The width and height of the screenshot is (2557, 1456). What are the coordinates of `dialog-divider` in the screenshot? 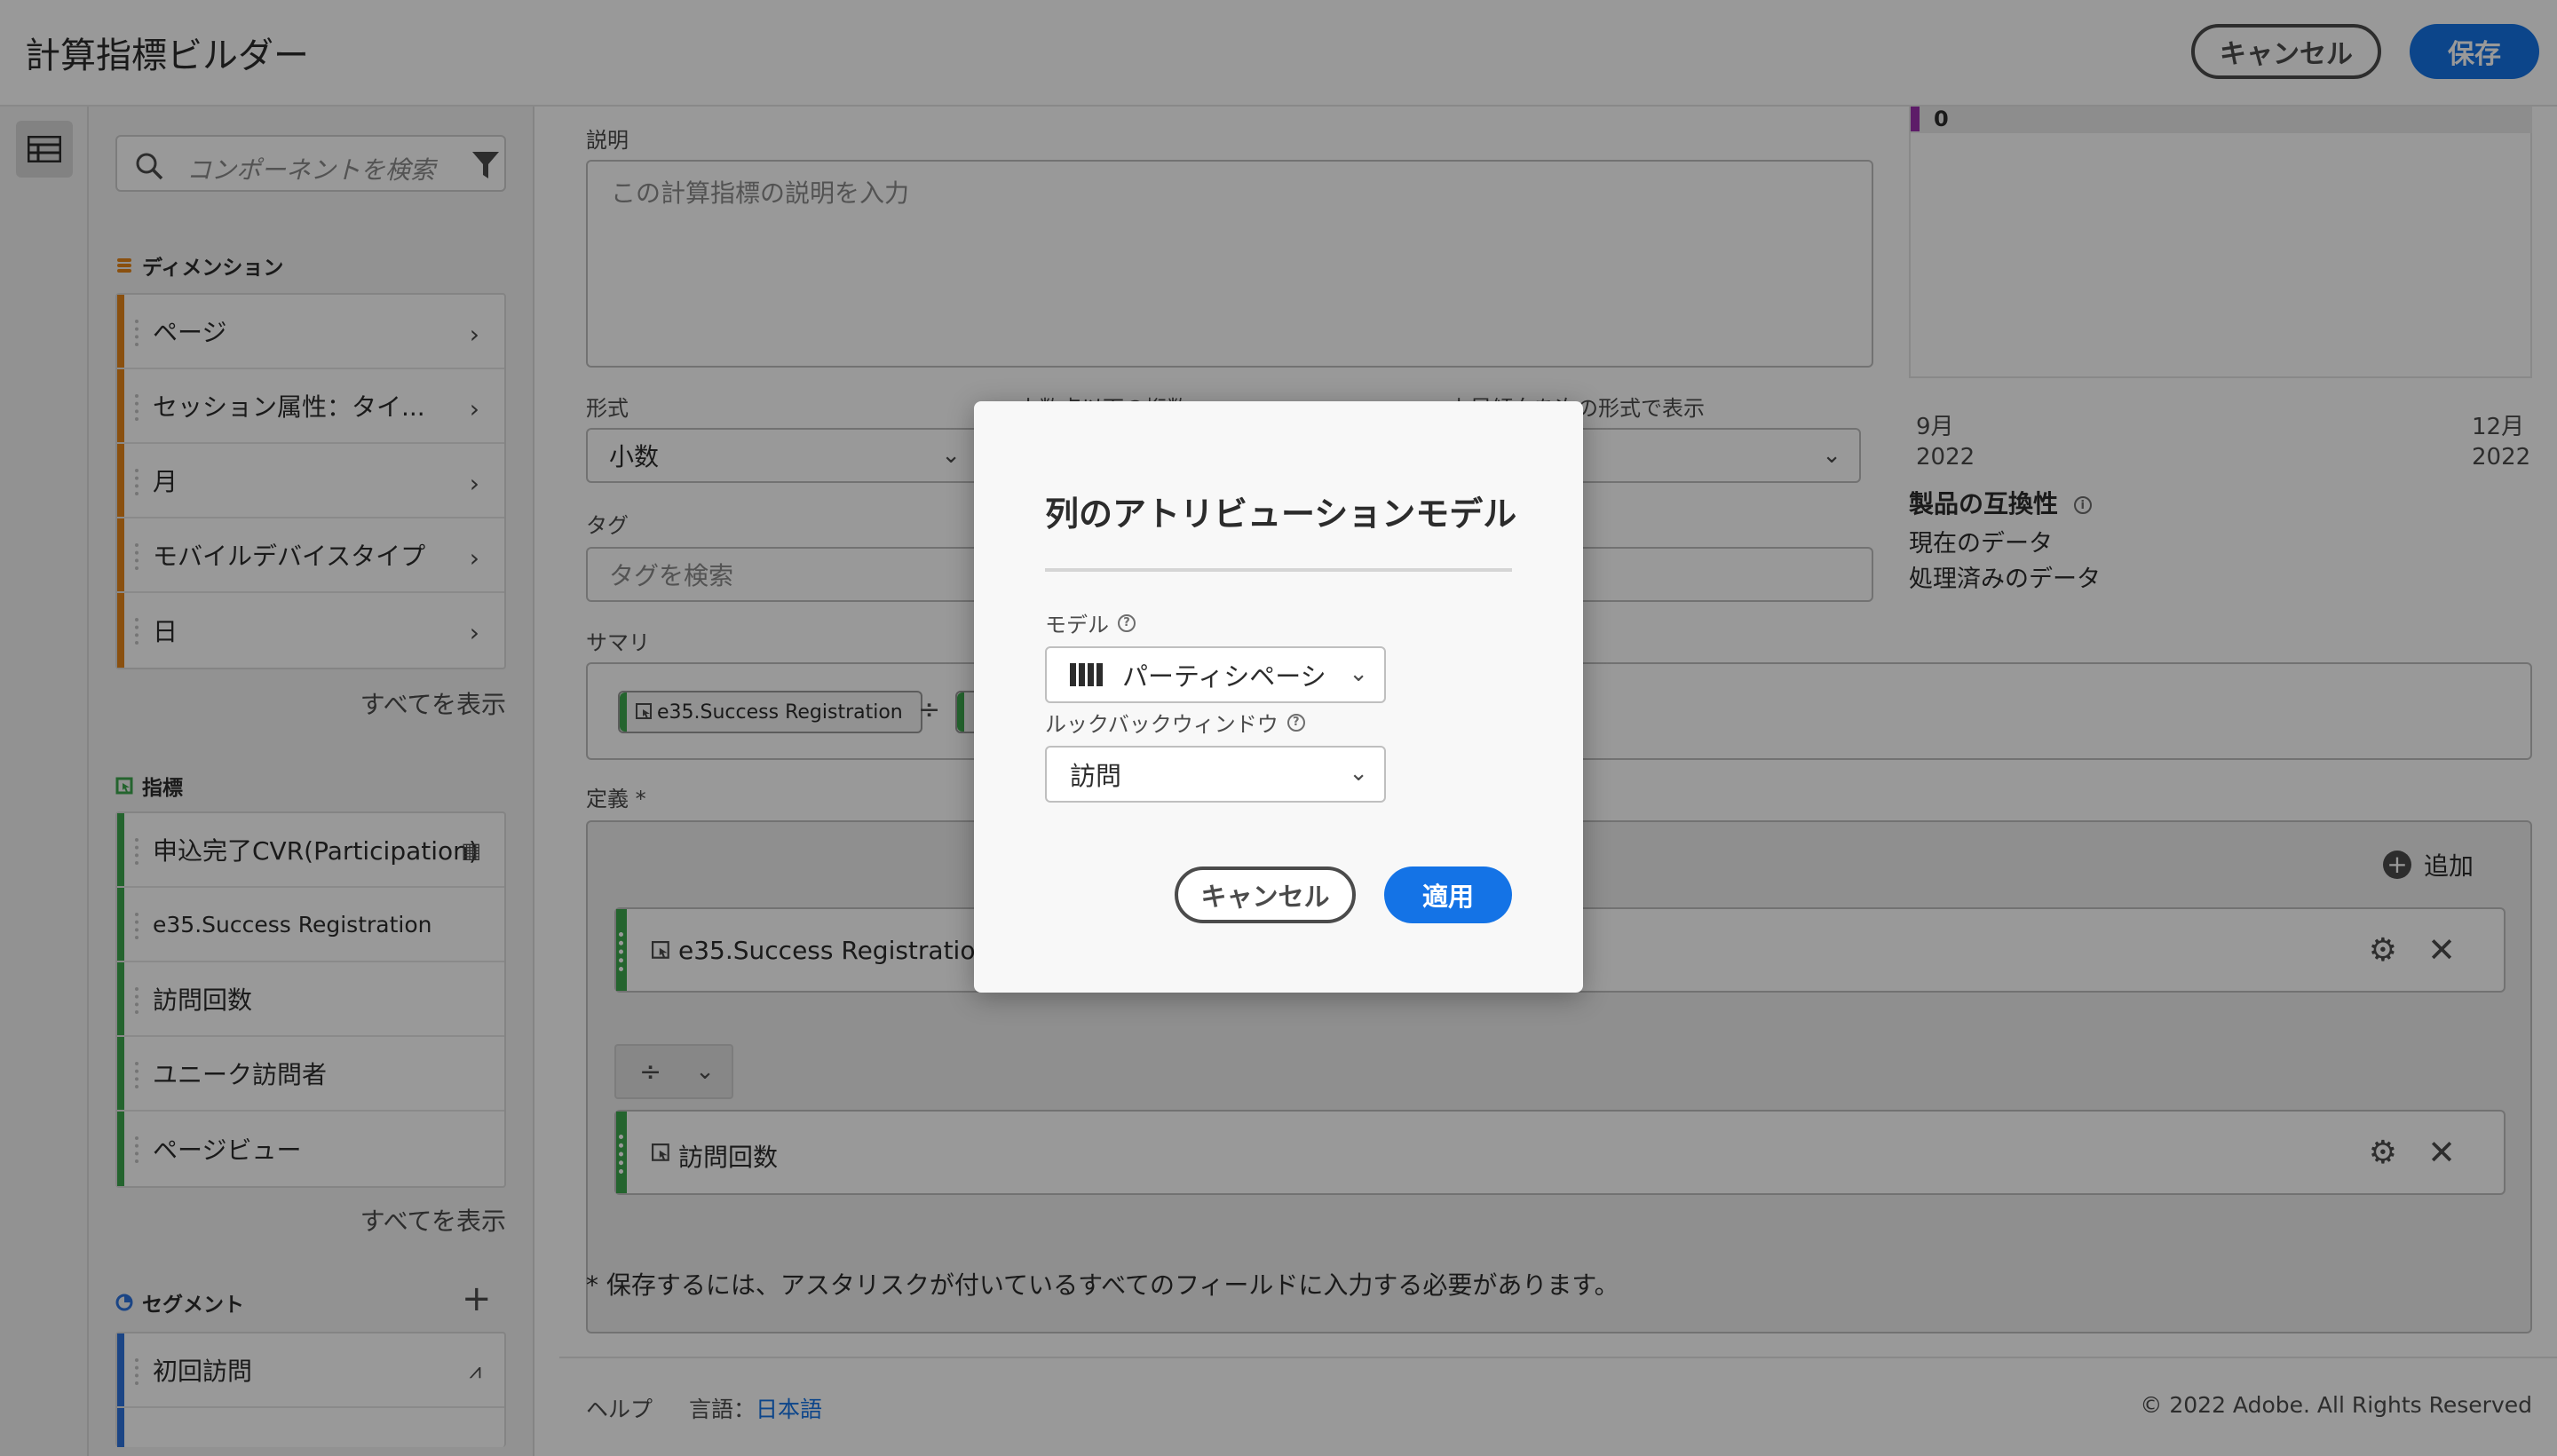 It's located at (1278, 570).